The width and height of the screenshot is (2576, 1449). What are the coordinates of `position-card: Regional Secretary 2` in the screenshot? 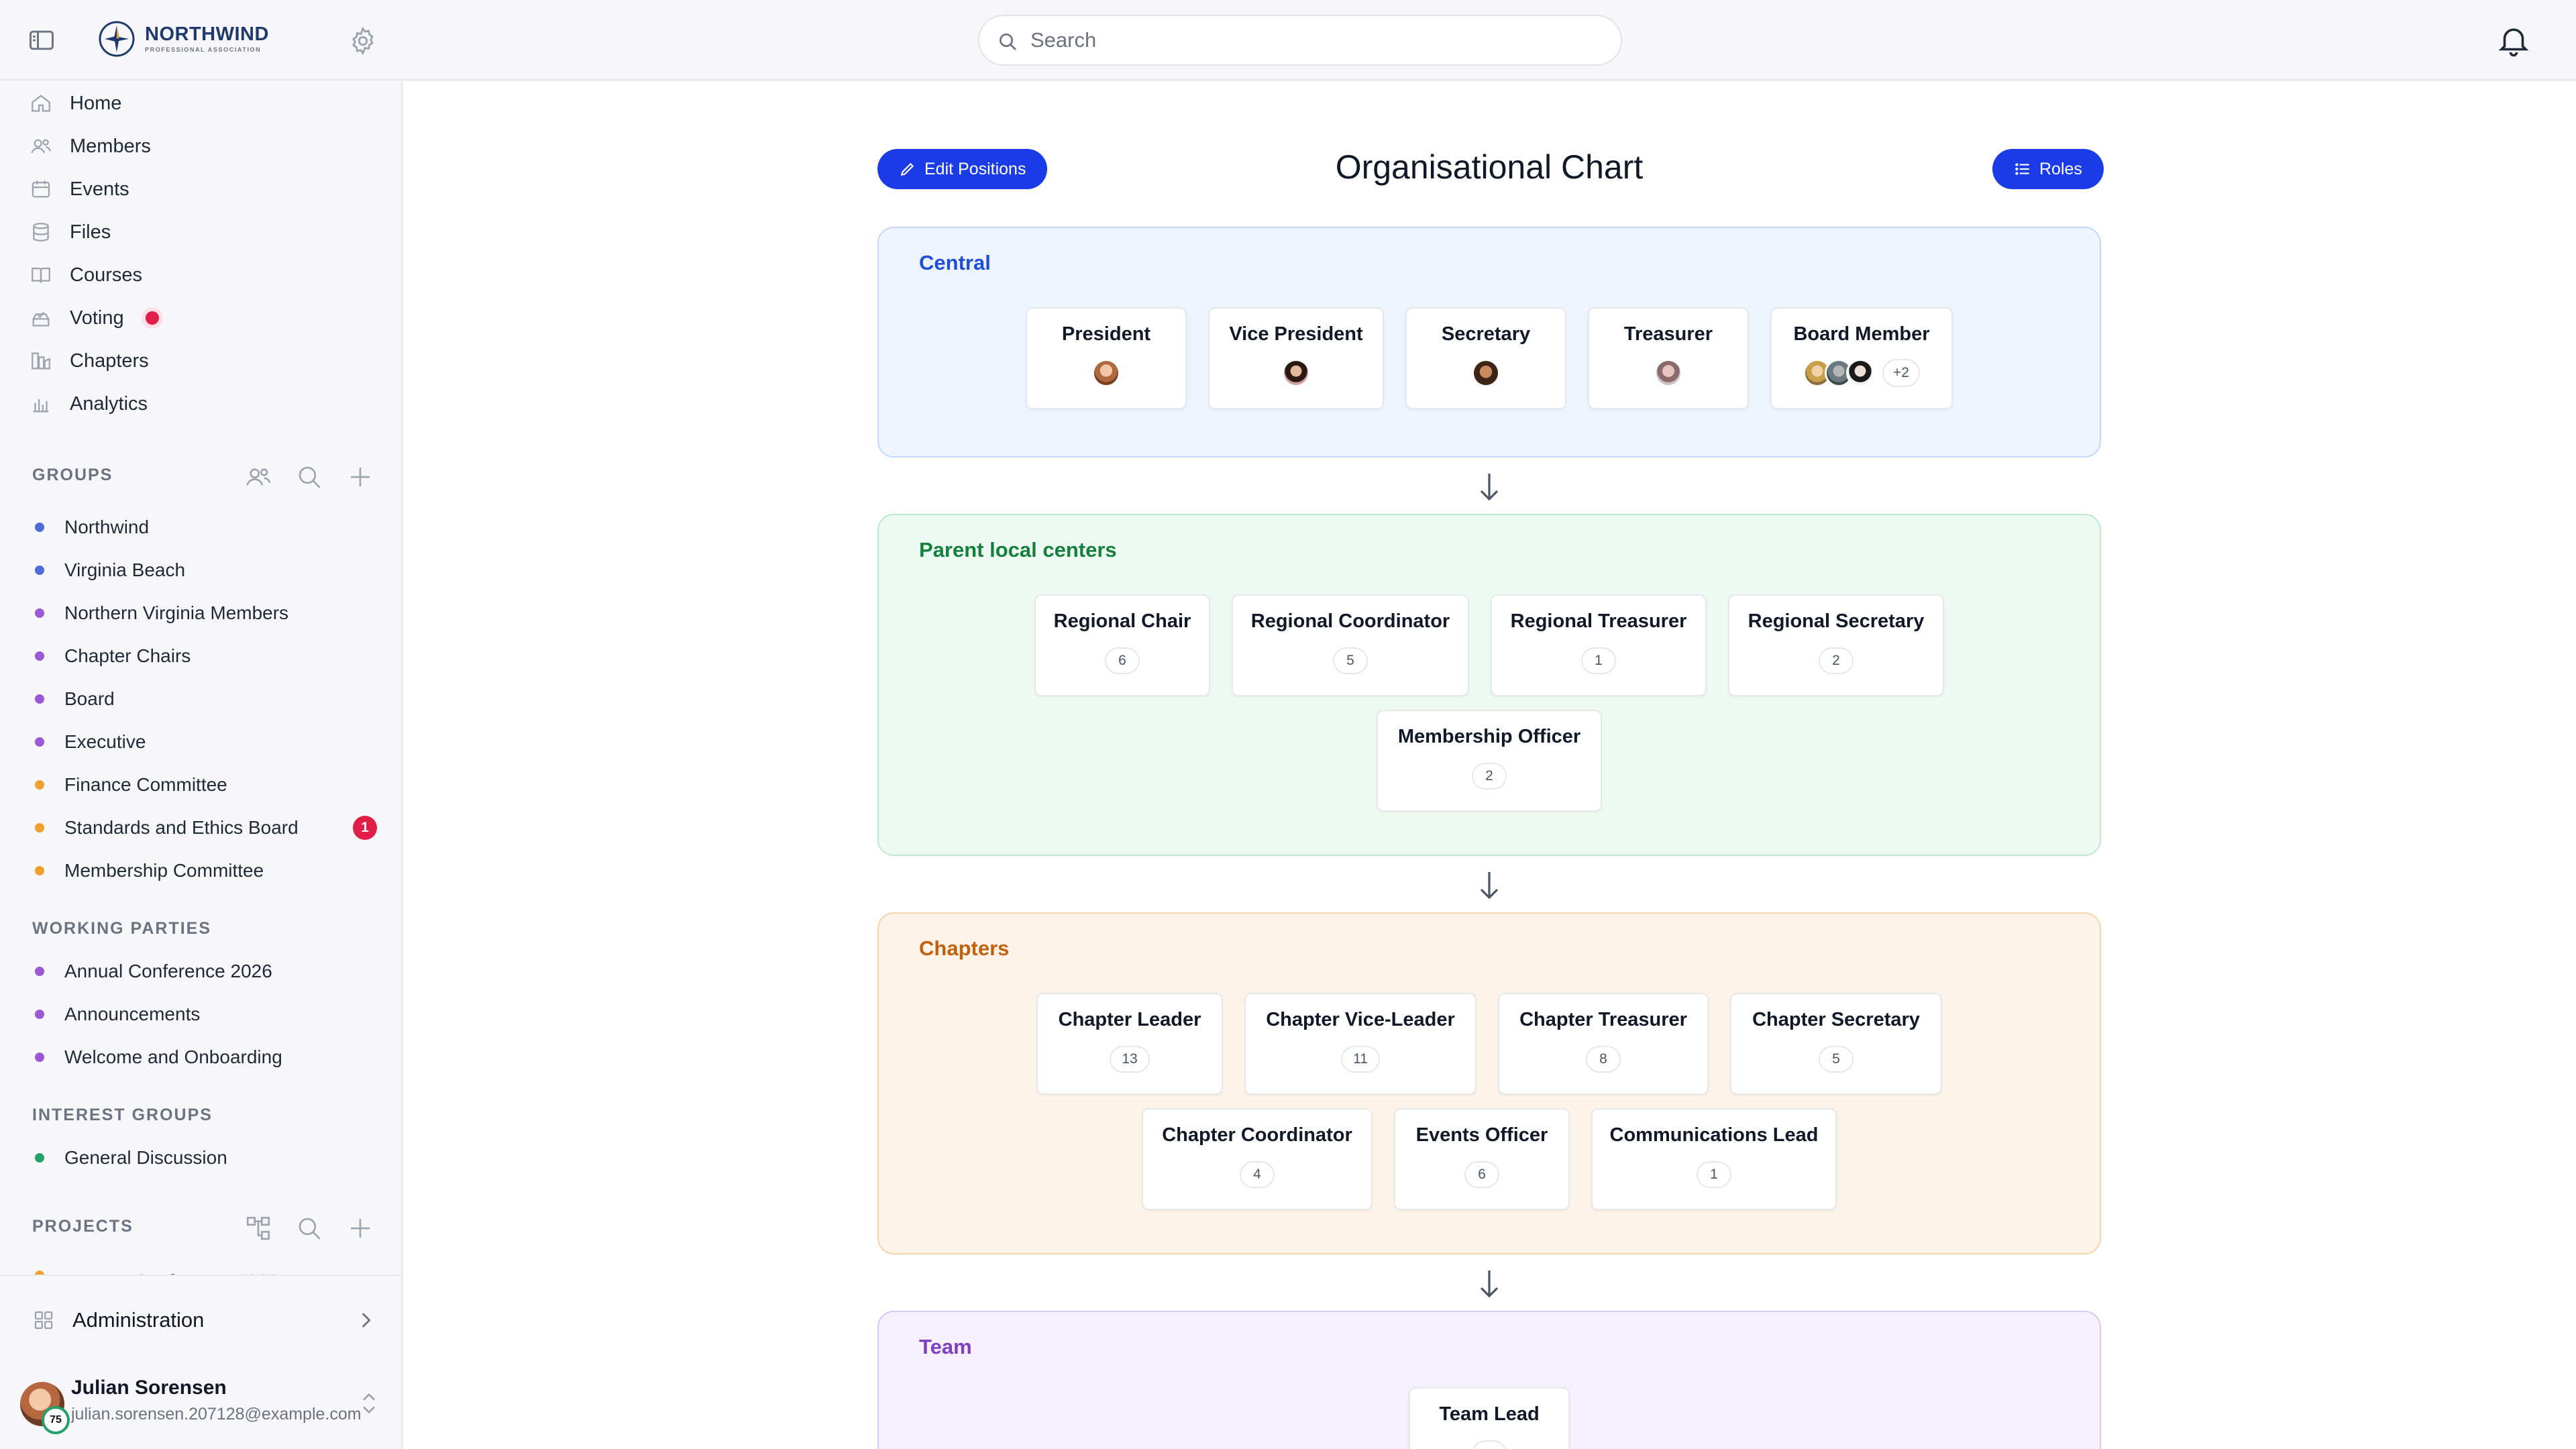 It's located at (1836, 645).